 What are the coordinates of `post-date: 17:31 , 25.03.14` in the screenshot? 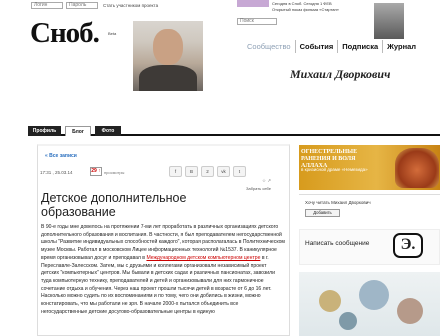 It's located at (56, 172).